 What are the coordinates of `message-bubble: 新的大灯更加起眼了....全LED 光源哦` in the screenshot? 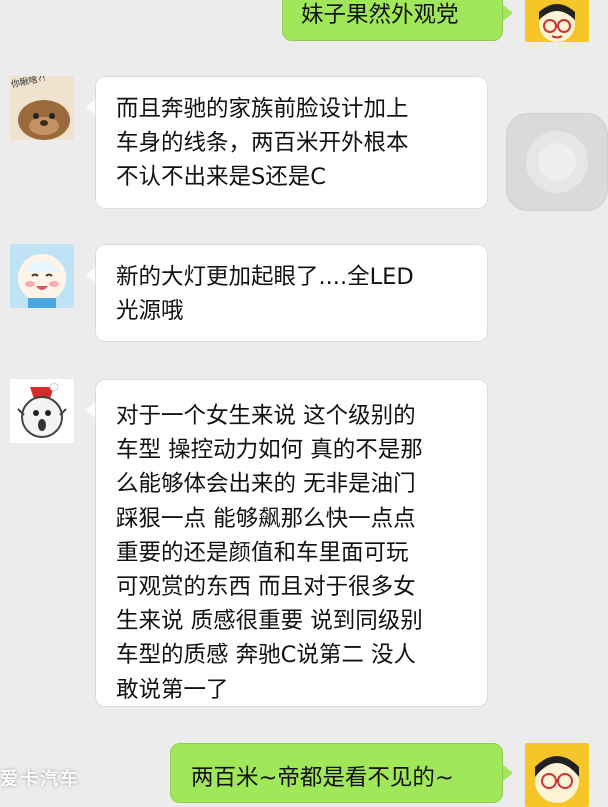 It's located at (291, 293).